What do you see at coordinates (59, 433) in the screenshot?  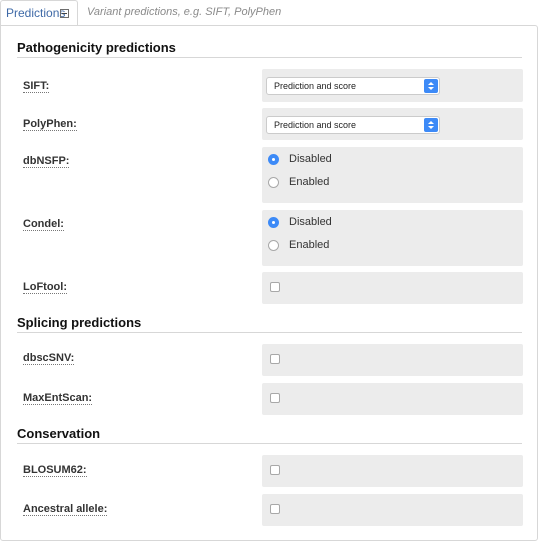 I see `section-title-conservation: Conservation` at bounding box center [59, 433].